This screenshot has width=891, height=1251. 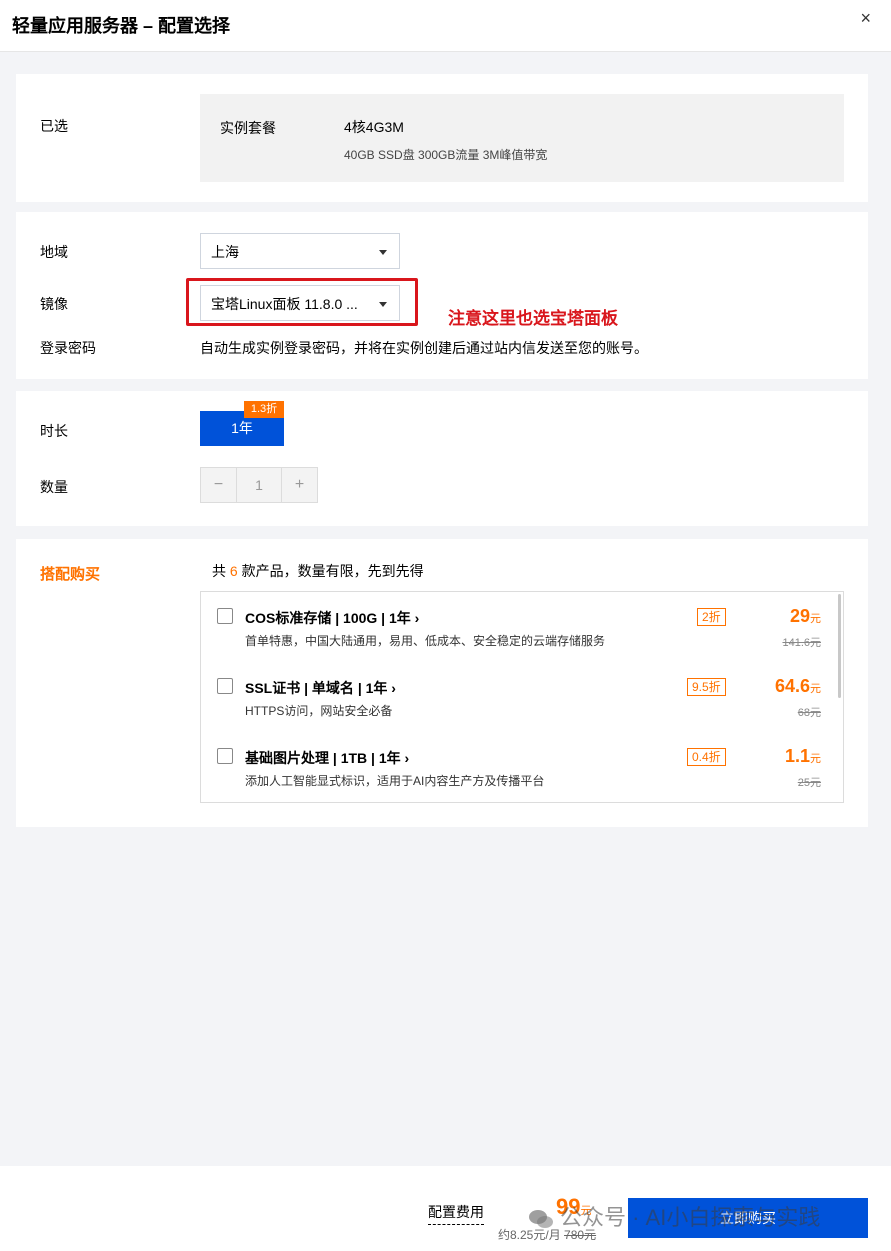 What do you see at coordinates (424, 348) in the screenshot?
I see `password-text: 自动生成实例登录密码，并将在实例创建后通过站内信发送至您的账号。` at bounding box center [424, 348].